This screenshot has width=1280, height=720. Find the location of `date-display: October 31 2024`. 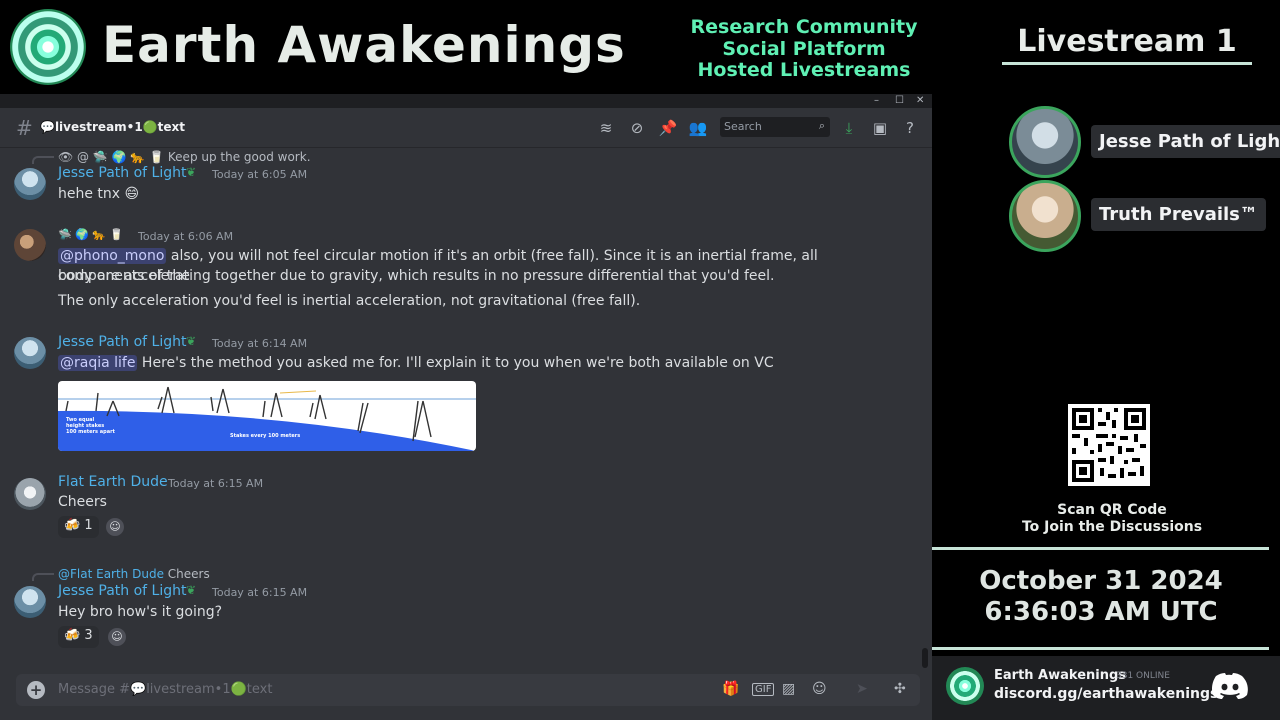

date-display: October 31 2024 is located at coordinates (1101, 581).